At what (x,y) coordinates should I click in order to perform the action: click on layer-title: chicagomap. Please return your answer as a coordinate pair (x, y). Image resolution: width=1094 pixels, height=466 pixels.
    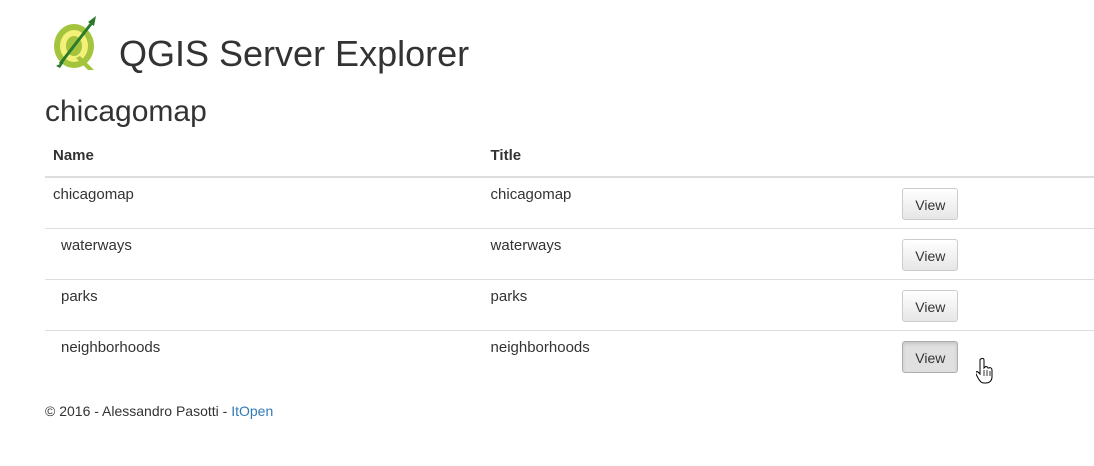
    Looking at the image, I should click on (531, 194).